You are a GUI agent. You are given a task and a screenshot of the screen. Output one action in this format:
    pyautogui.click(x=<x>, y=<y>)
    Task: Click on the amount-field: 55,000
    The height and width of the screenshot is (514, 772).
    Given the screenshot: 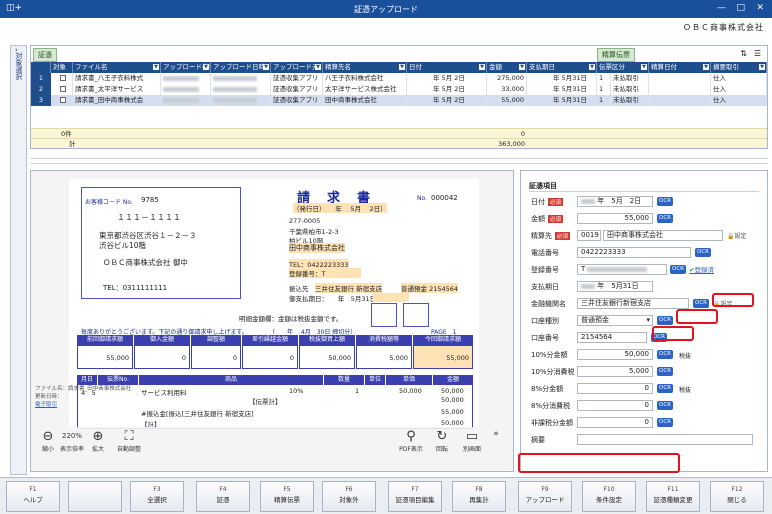 What is the action you would take?
    pyautogui.click(x=615, y=218)
    